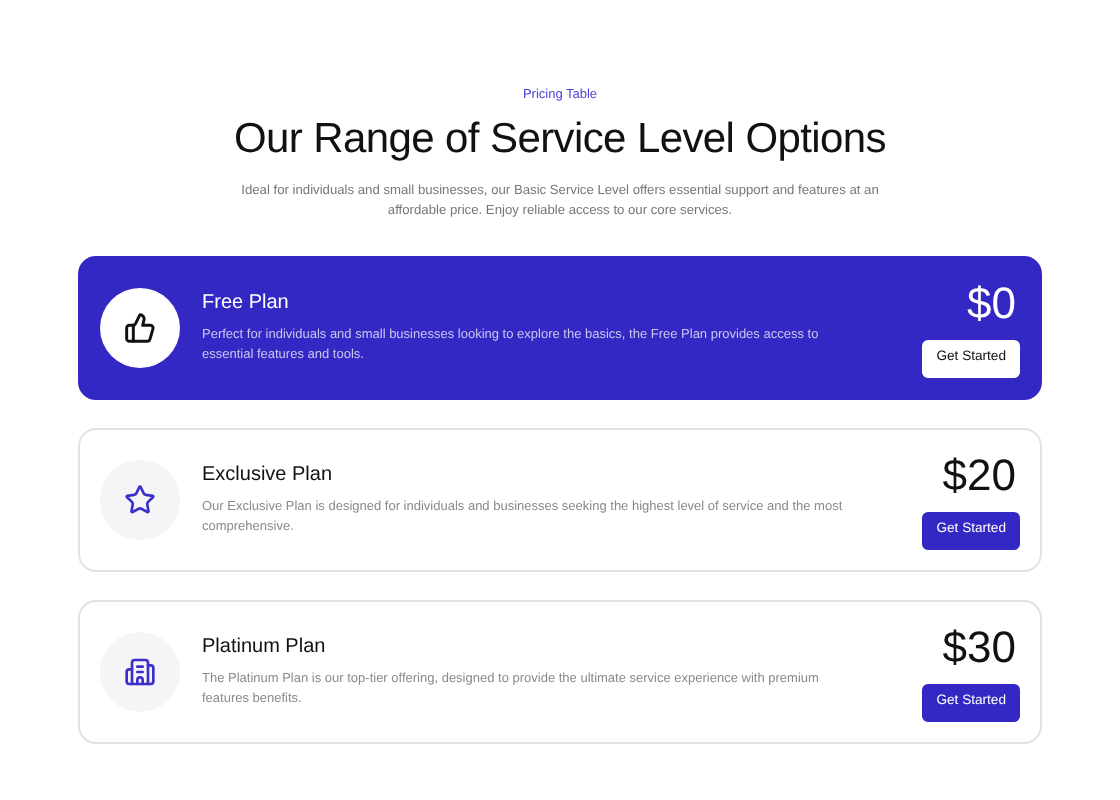 The image size is (1120, 800). What do you see at coordinates (991, 303) in the screenshot?
I see `plan-price: $0` at bounding box center [991, 303].